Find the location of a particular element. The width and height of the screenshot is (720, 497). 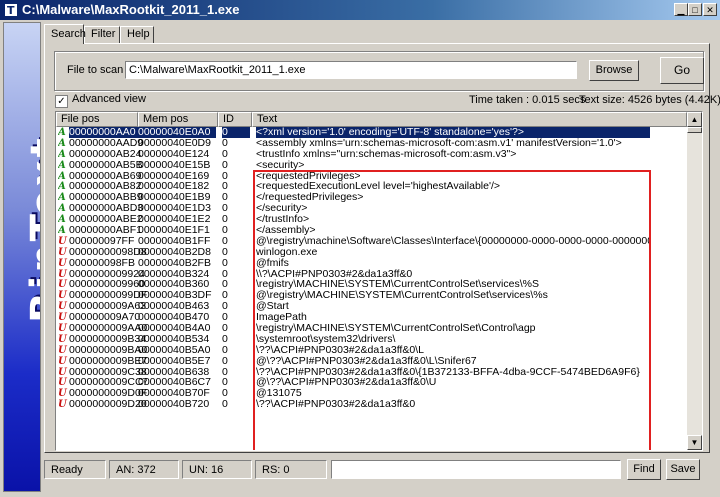

file-pos-cell: 00000000ABF1 is located at coordinates (105, 231).